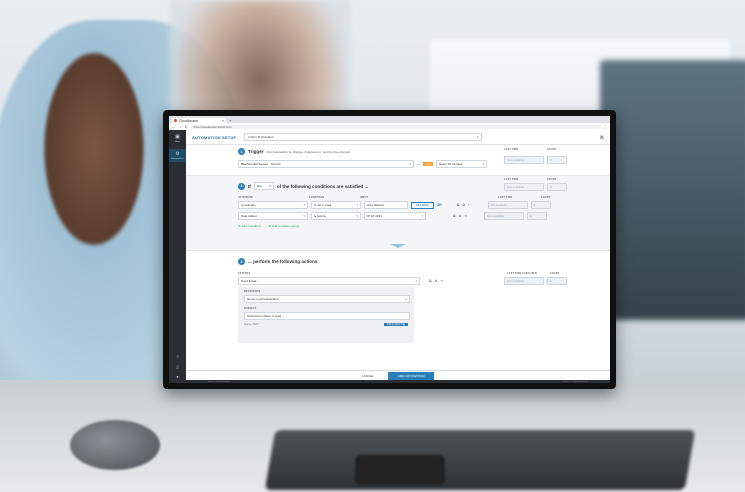  I want to click on page-title: AUTOMATION SETUP, so click(214, 137).